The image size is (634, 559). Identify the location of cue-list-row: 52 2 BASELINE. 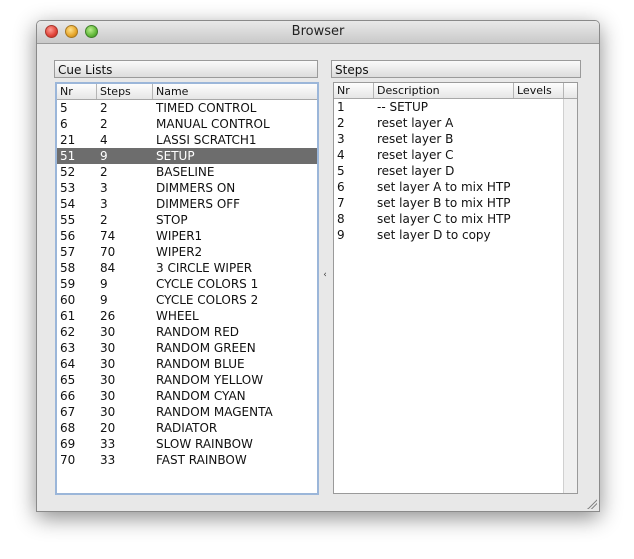
(187, 172).